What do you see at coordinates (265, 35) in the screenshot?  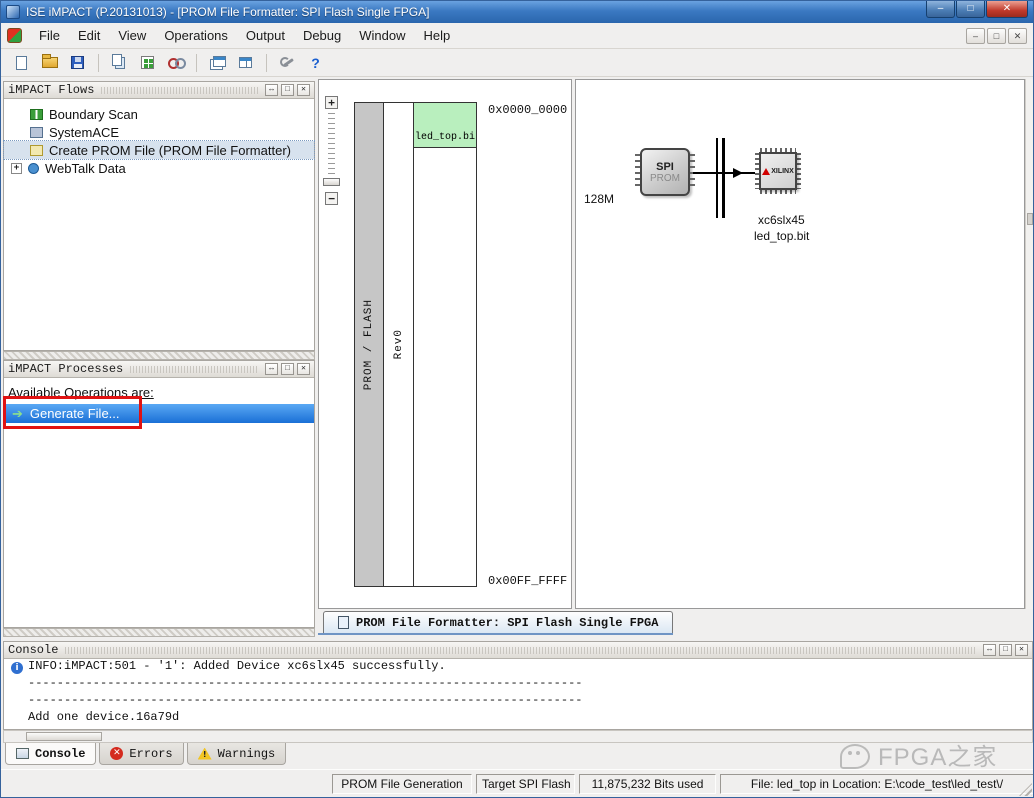 I see `menu-item-output: Output` at bounding box center [265, 35].